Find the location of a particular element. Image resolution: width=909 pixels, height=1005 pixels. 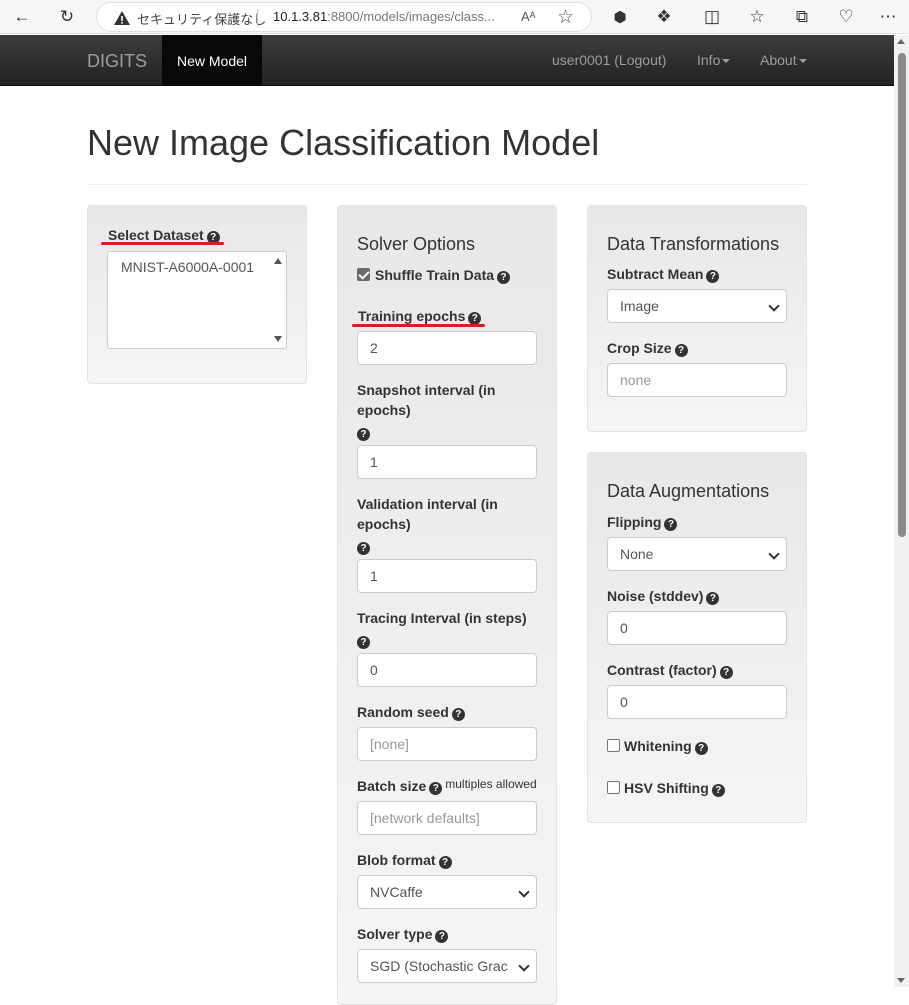

solver-type-label: Solver type? is located at coordinates (403, 934).